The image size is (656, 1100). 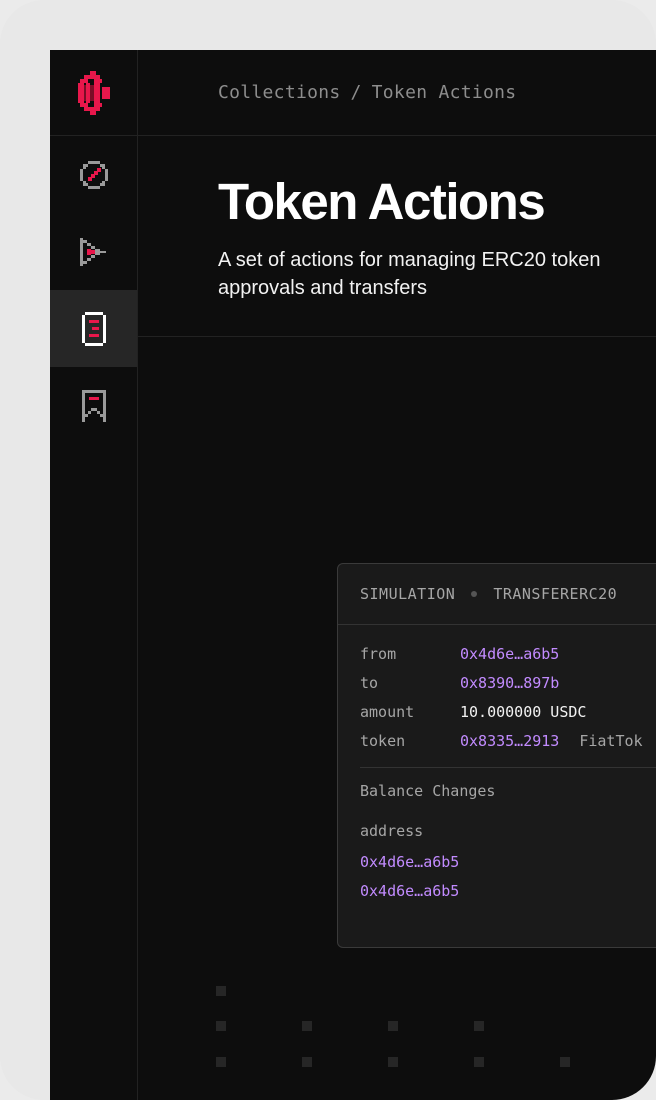 I want to click on logo-cell, so click(x=93, y=93).